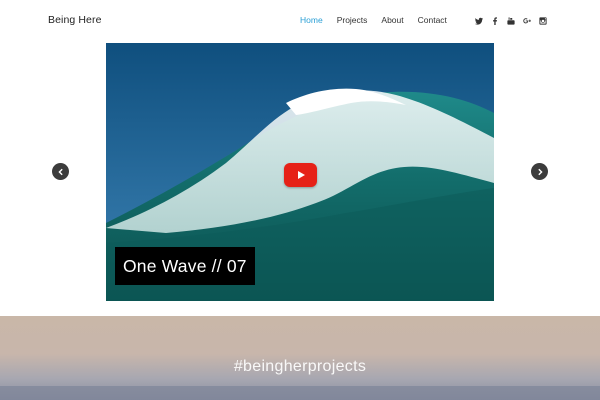  I want to click on youtube-icon, so click(511, 21).